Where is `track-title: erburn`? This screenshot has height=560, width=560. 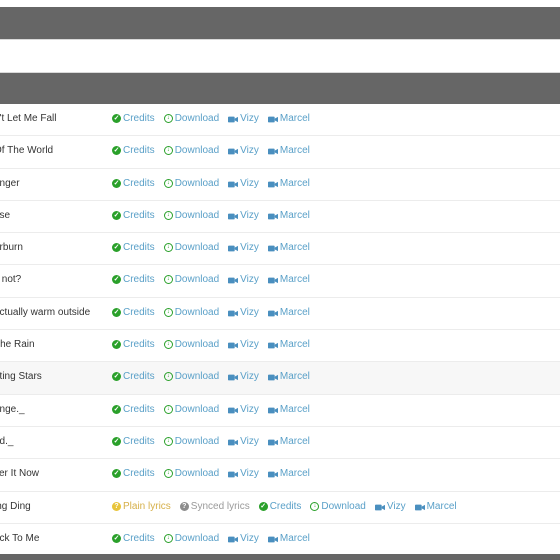
track-title: erburn is located at coordinates (11, 247).